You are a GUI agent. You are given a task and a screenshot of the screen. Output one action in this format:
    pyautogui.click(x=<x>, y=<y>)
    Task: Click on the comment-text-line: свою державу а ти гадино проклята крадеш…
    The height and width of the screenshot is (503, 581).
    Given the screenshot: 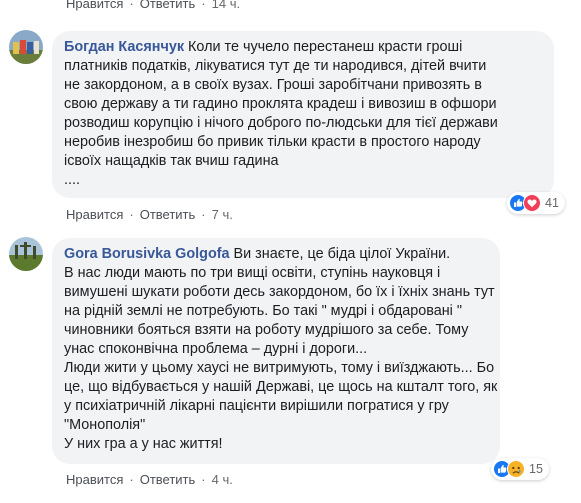 What is the action you would take?
    pyautogui.click(x=280, y=104)
    